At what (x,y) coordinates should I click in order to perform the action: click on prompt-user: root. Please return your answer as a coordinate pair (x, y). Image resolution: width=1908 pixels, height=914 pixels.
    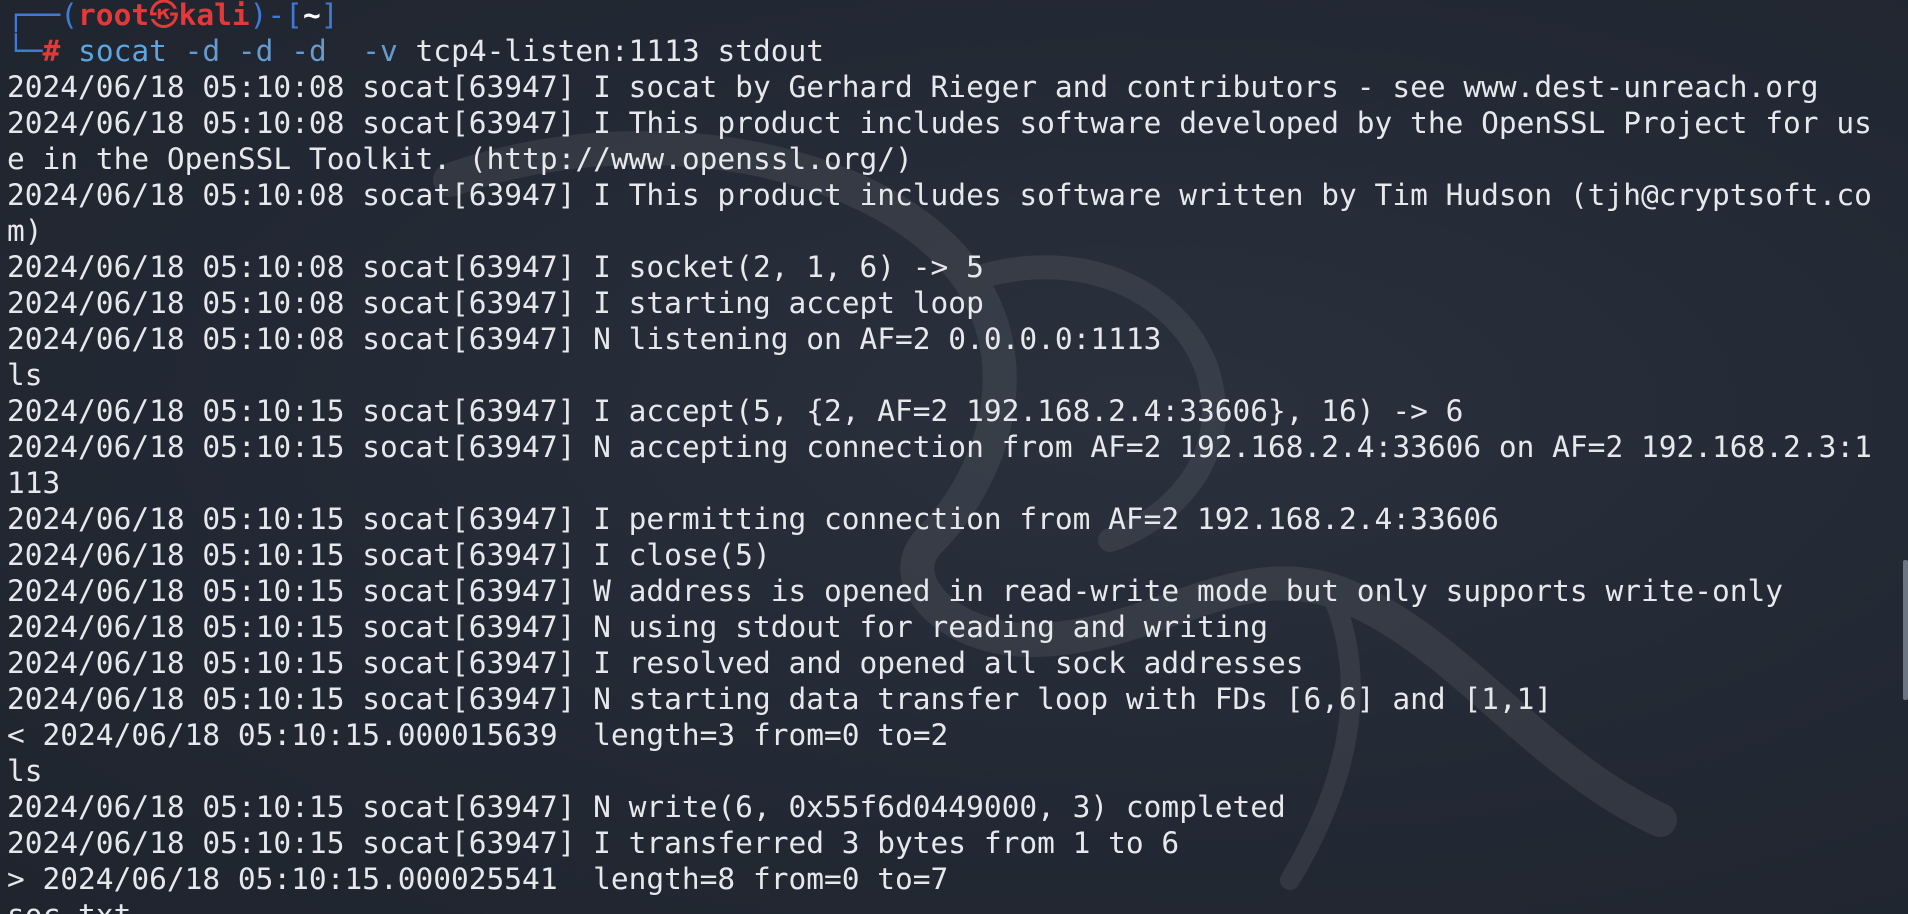
    Looking at the image, I should click on (114, 16).